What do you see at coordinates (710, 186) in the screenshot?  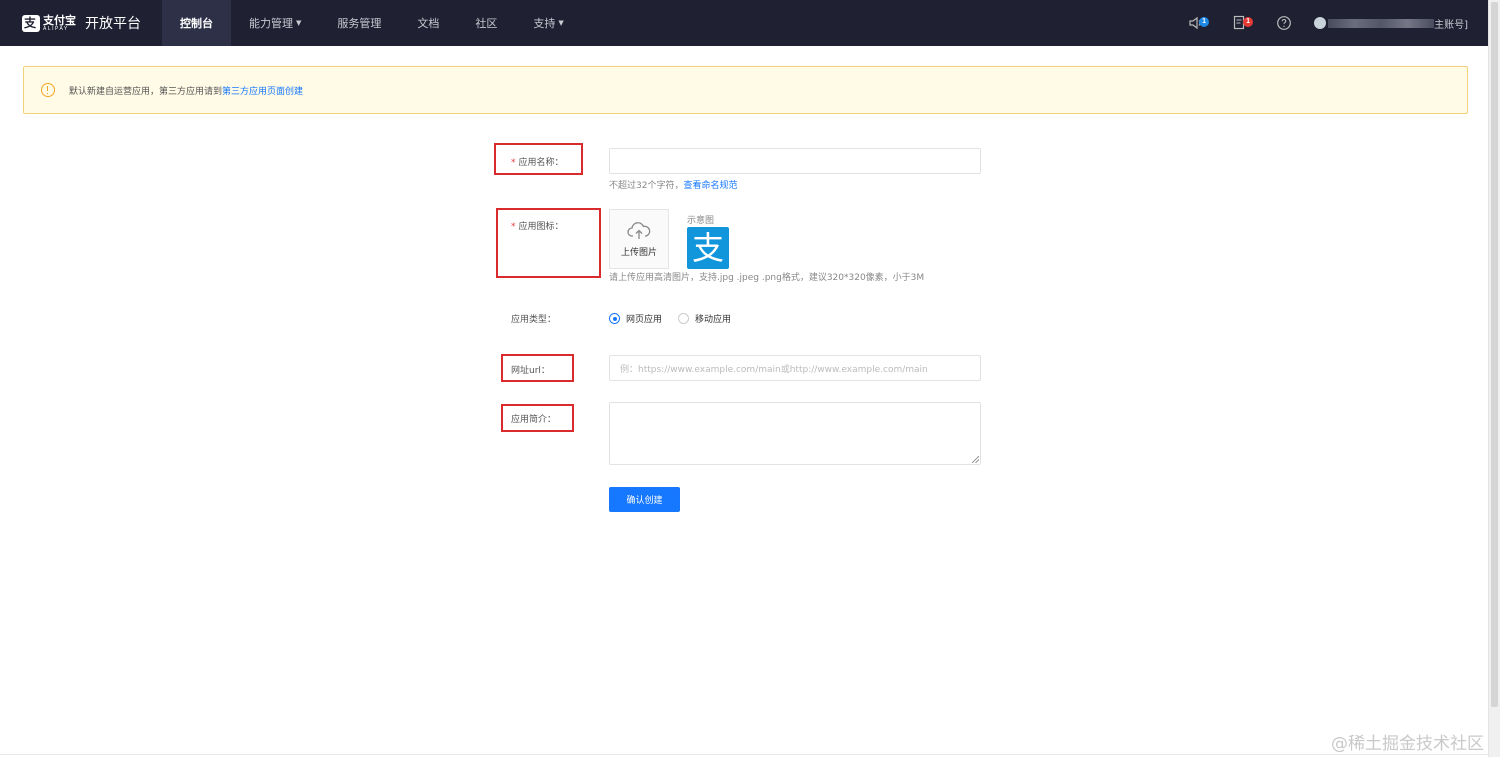 I see `naming-rules-link: 查看命名规范` at bounding box center [710, 186].